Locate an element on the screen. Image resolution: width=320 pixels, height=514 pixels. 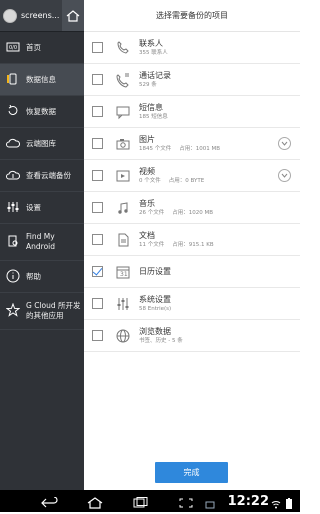
item-title: 音乐 is located at coordinates (147, 203).